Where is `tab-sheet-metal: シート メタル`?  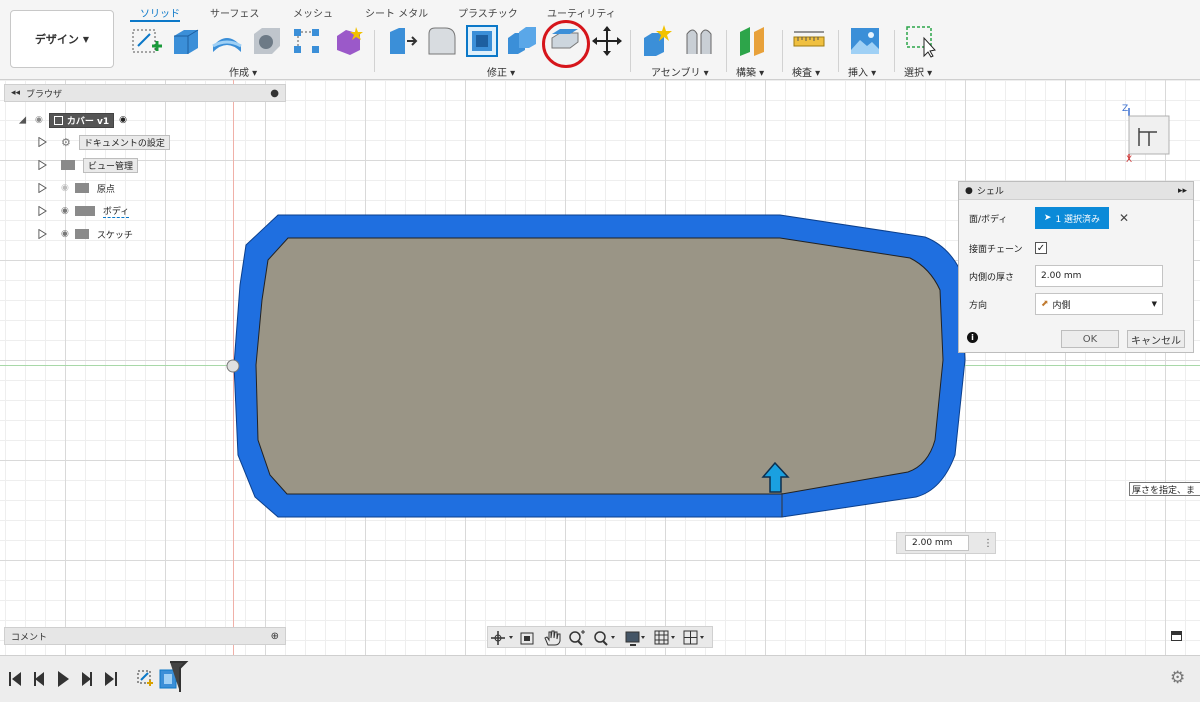 tab-sheet-metal: シート メタル is located at coordinates (396, 12).